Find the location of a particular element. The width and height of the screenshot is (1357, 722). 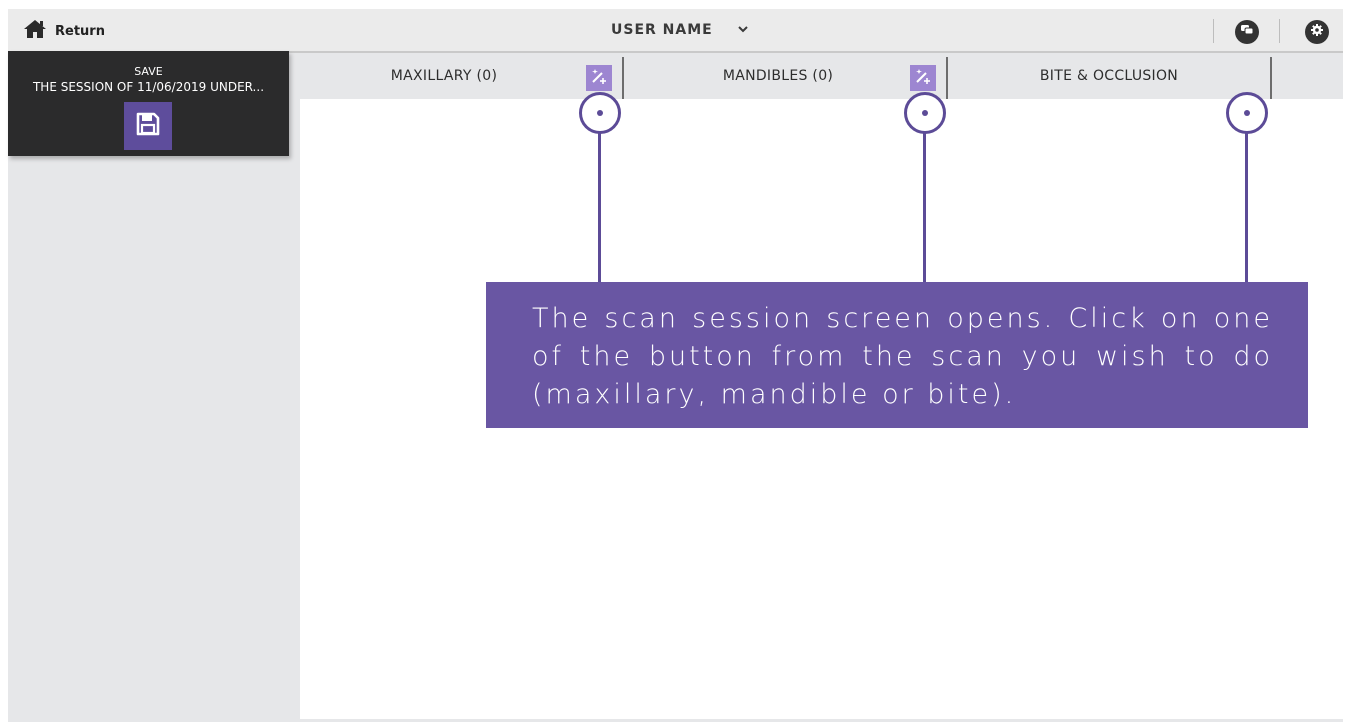

callout-pin-maxillary is located at coordinates (600, 113).